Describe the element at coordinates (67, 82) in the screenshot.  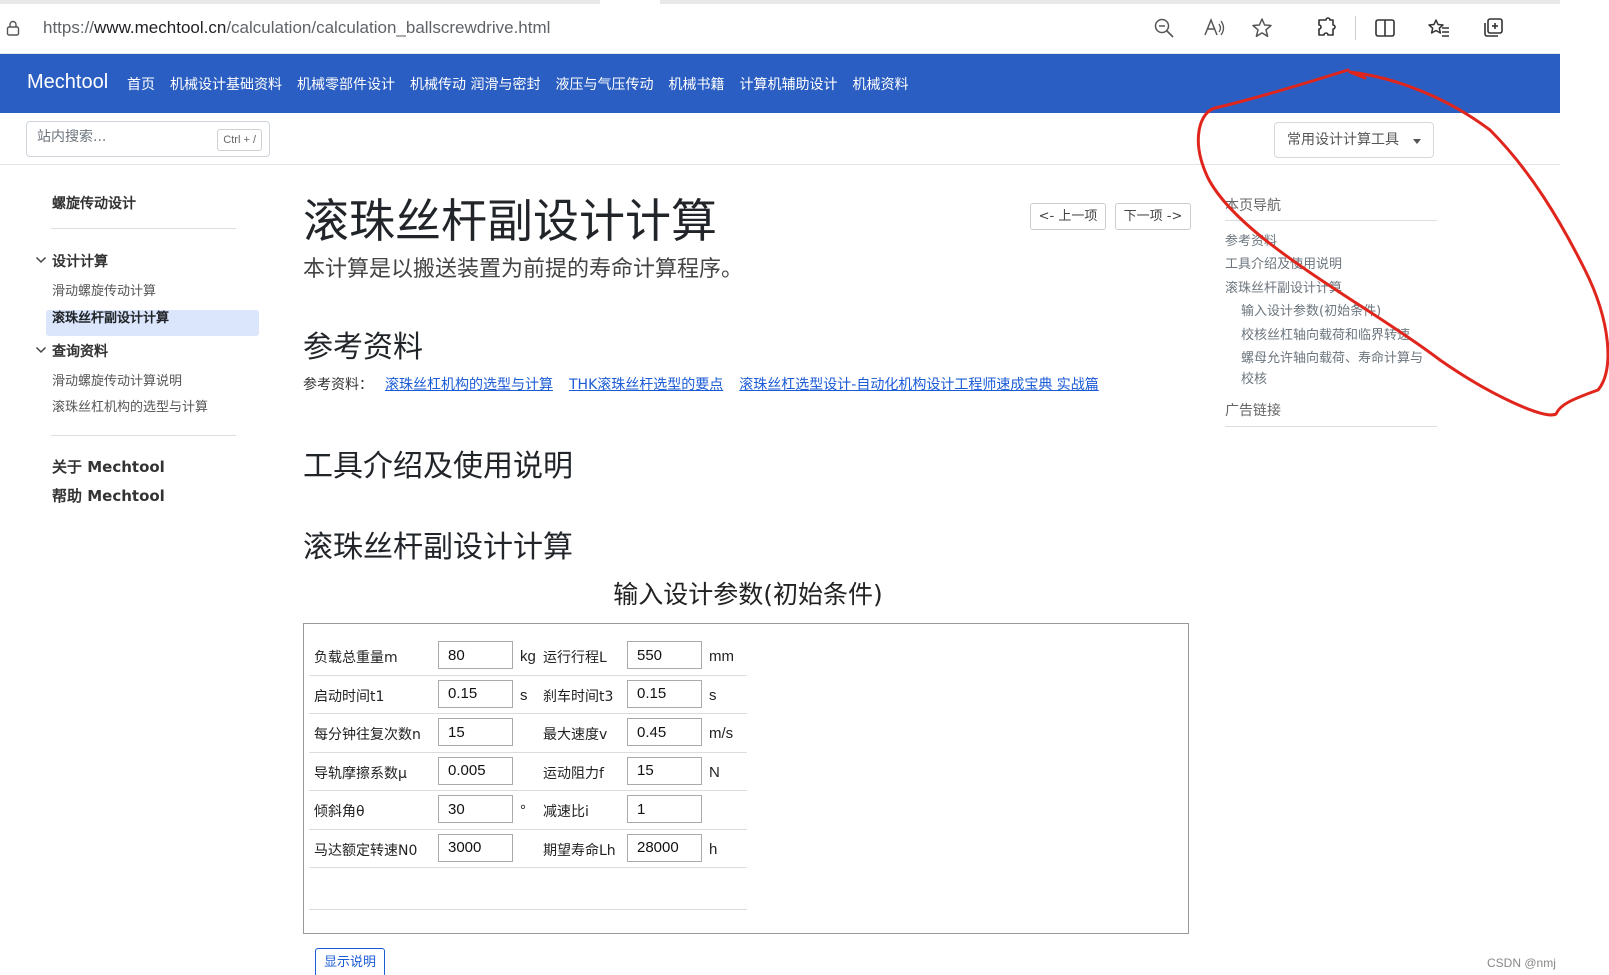
I see `brand-logo: Mechtool` at that location.